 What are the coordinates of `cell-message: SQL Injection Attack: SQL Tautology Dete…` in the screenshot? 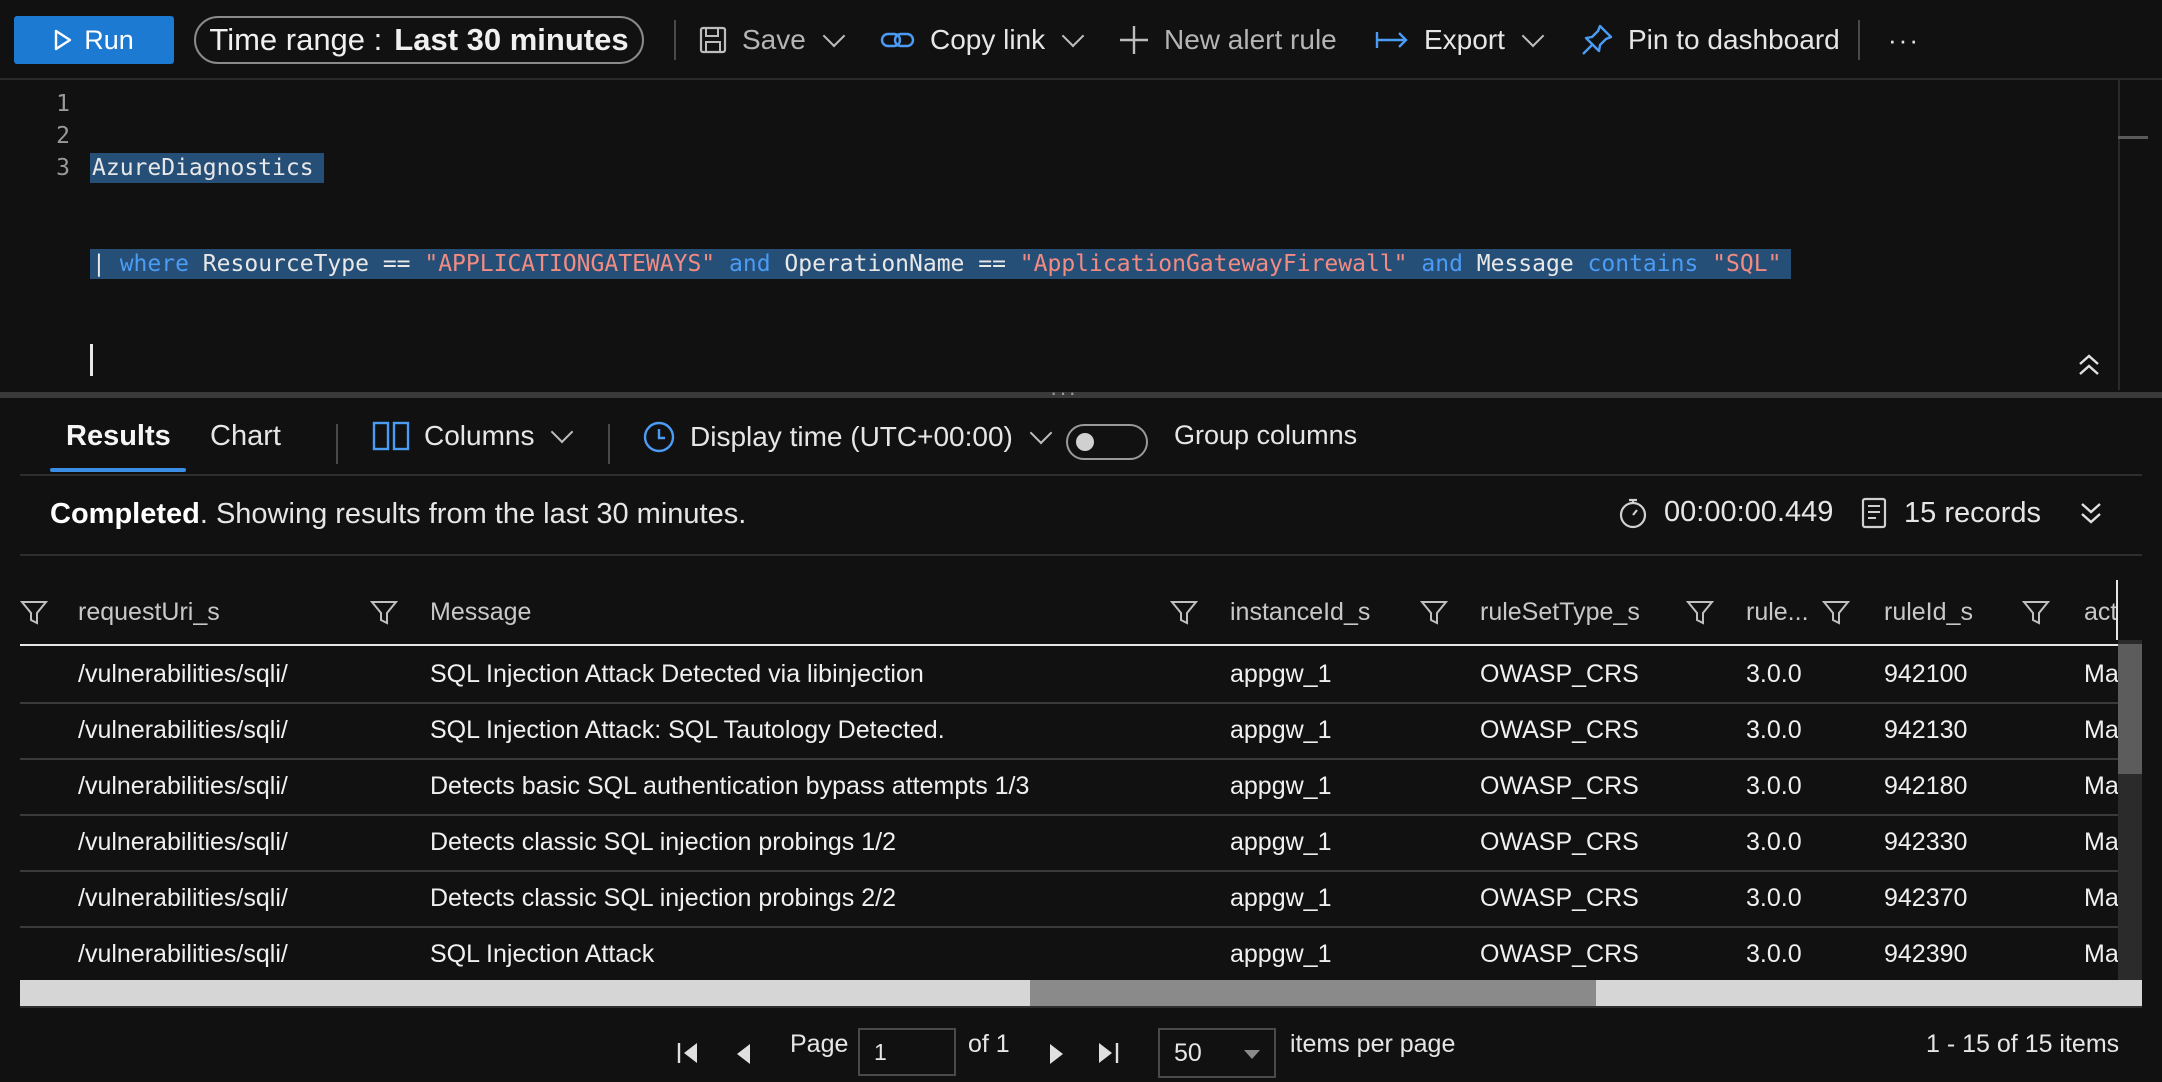 It's located at (687, 729).